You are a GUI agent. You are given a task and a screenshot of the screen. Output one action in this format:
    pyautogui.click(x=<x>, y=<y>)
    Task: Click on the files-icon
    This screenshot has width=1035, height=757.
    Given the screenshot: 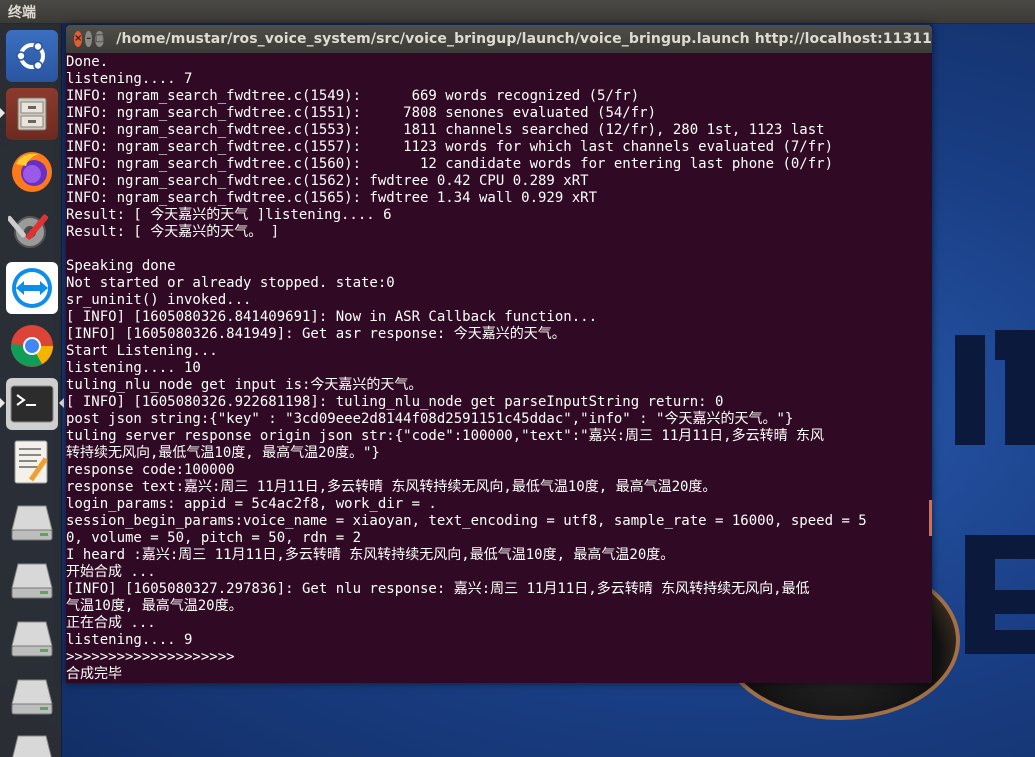 What is the action you would take?
    pyautogui.click(x=29, y=114)
    